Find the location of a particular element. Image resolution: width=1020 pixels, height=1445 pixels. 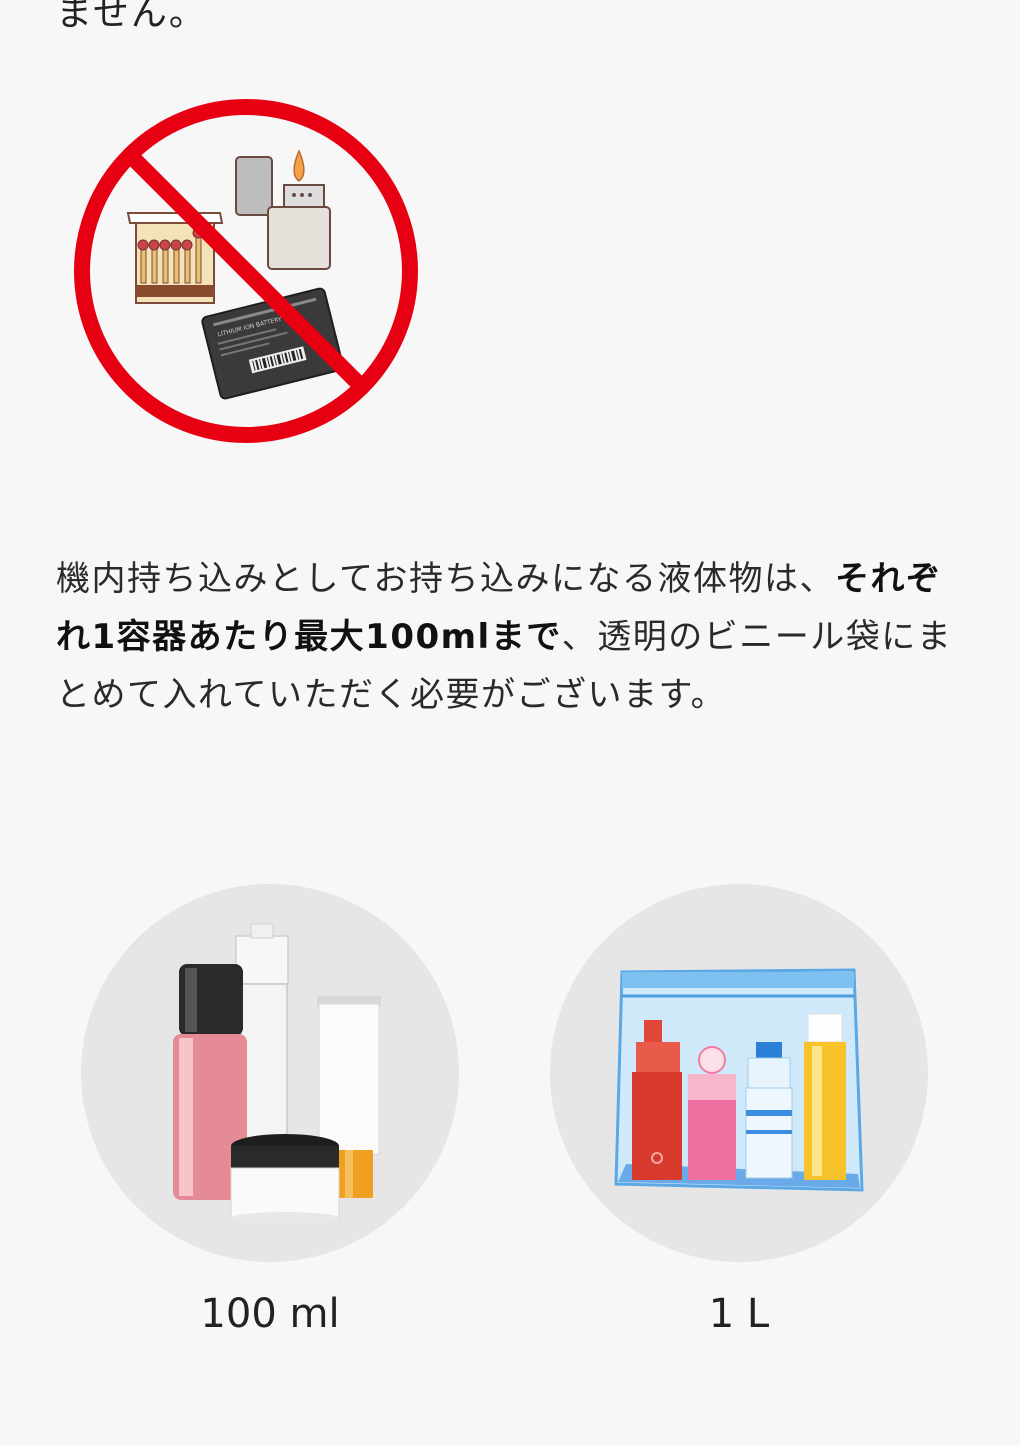

cosmetics-containers-icon is located at coordinates (270, 1073).